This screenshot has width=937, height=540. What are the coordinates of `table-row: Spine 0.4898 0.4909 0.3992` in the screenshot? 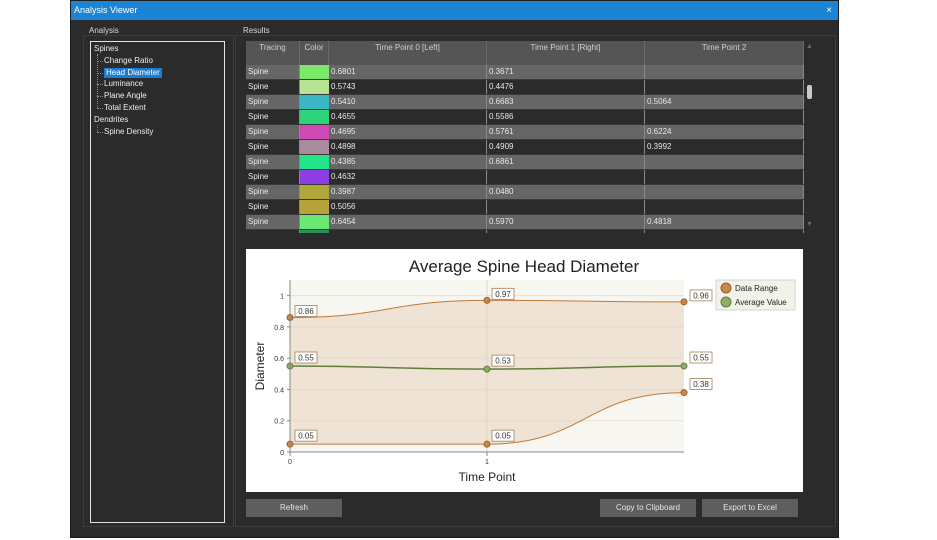 It's located at (525, 147).